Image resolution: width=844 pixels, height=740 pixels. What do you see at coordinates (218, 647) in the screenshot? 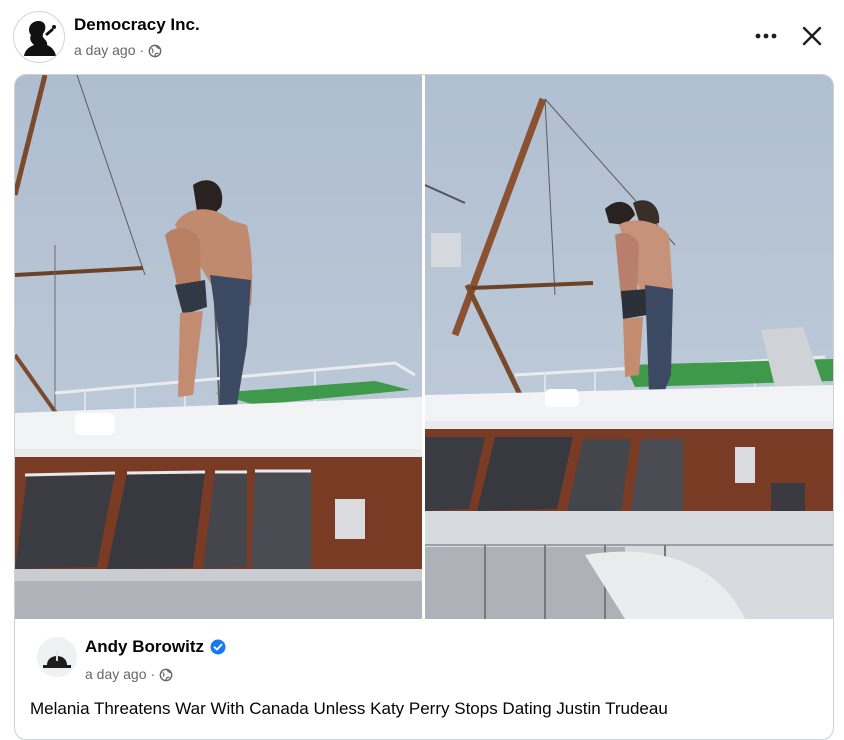
I see `verified-badge-icon` at bounding box center [218, 647].